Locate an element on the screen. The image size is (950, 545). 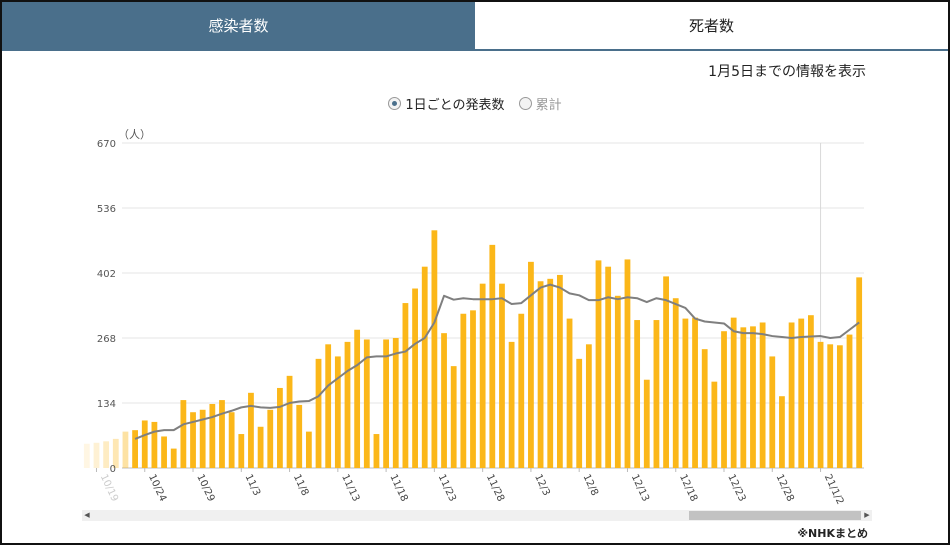
x-tick-label: 10/24 is located at coordinates (157, 488).